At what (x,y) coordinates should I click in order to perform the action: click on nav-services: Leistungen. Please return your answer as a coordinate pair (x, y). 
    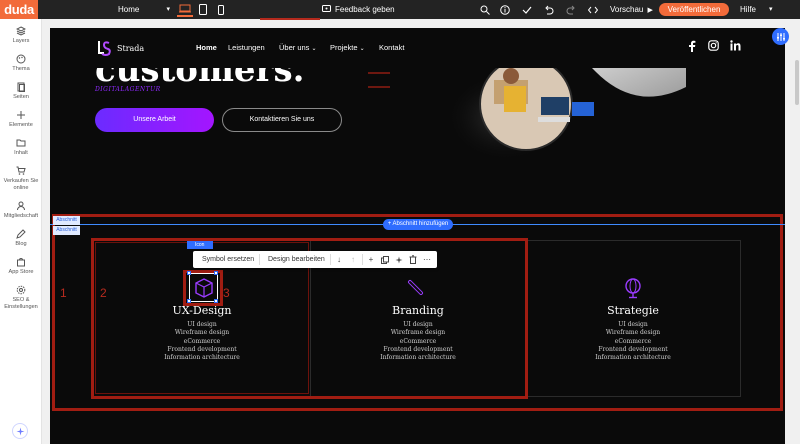
    Looking at the image, I should click on (246, 47).